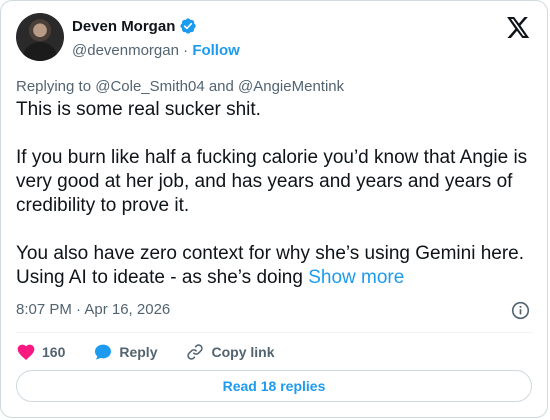 The height and width of the screenshot is (420, 550). What do you see at coordinates (26, 352) in the screenshot?
I see `heart-icon` at bounding box center [26, 352].